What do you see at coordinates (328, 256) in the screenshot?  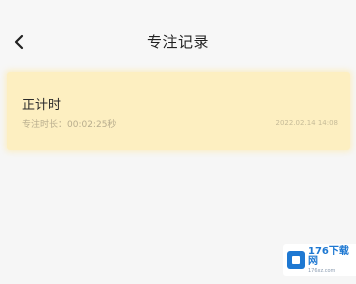 I see `watermark-brand: 176下载网` at bounding box center [328, 256].